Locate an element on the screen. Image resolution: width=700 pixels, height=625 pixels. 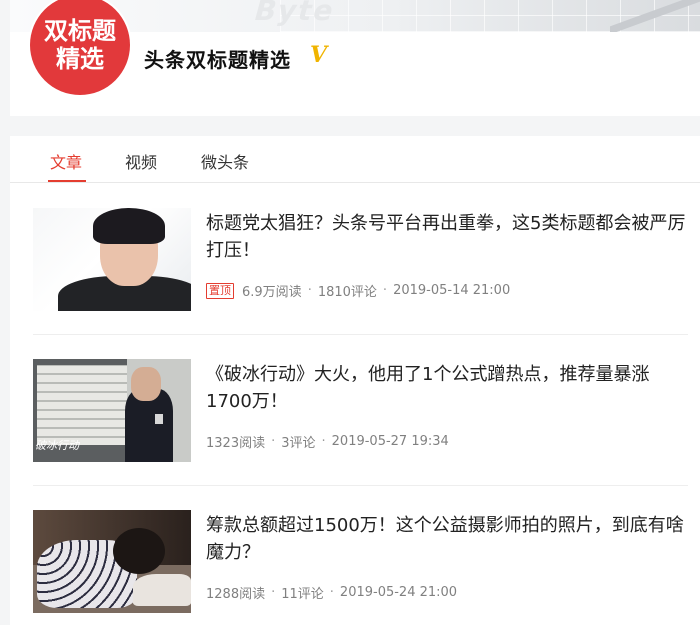
article-thumbnail: 破冰行动 is located at coordinates (112, 410).